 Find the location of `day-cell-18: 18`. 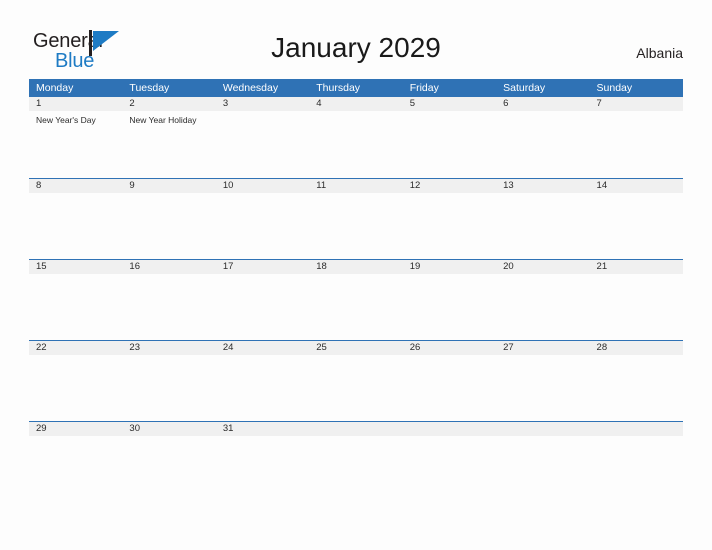

day-cell-18: 18 is located at coordinates (355, 300).